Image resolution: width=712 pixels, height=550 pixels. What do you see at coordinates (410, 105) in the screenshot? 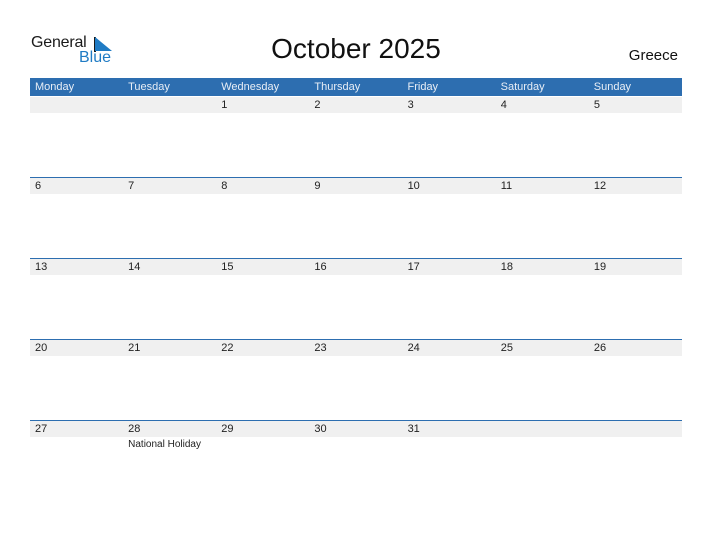
I see `day-number: 3` at bounding box center [410, 105].